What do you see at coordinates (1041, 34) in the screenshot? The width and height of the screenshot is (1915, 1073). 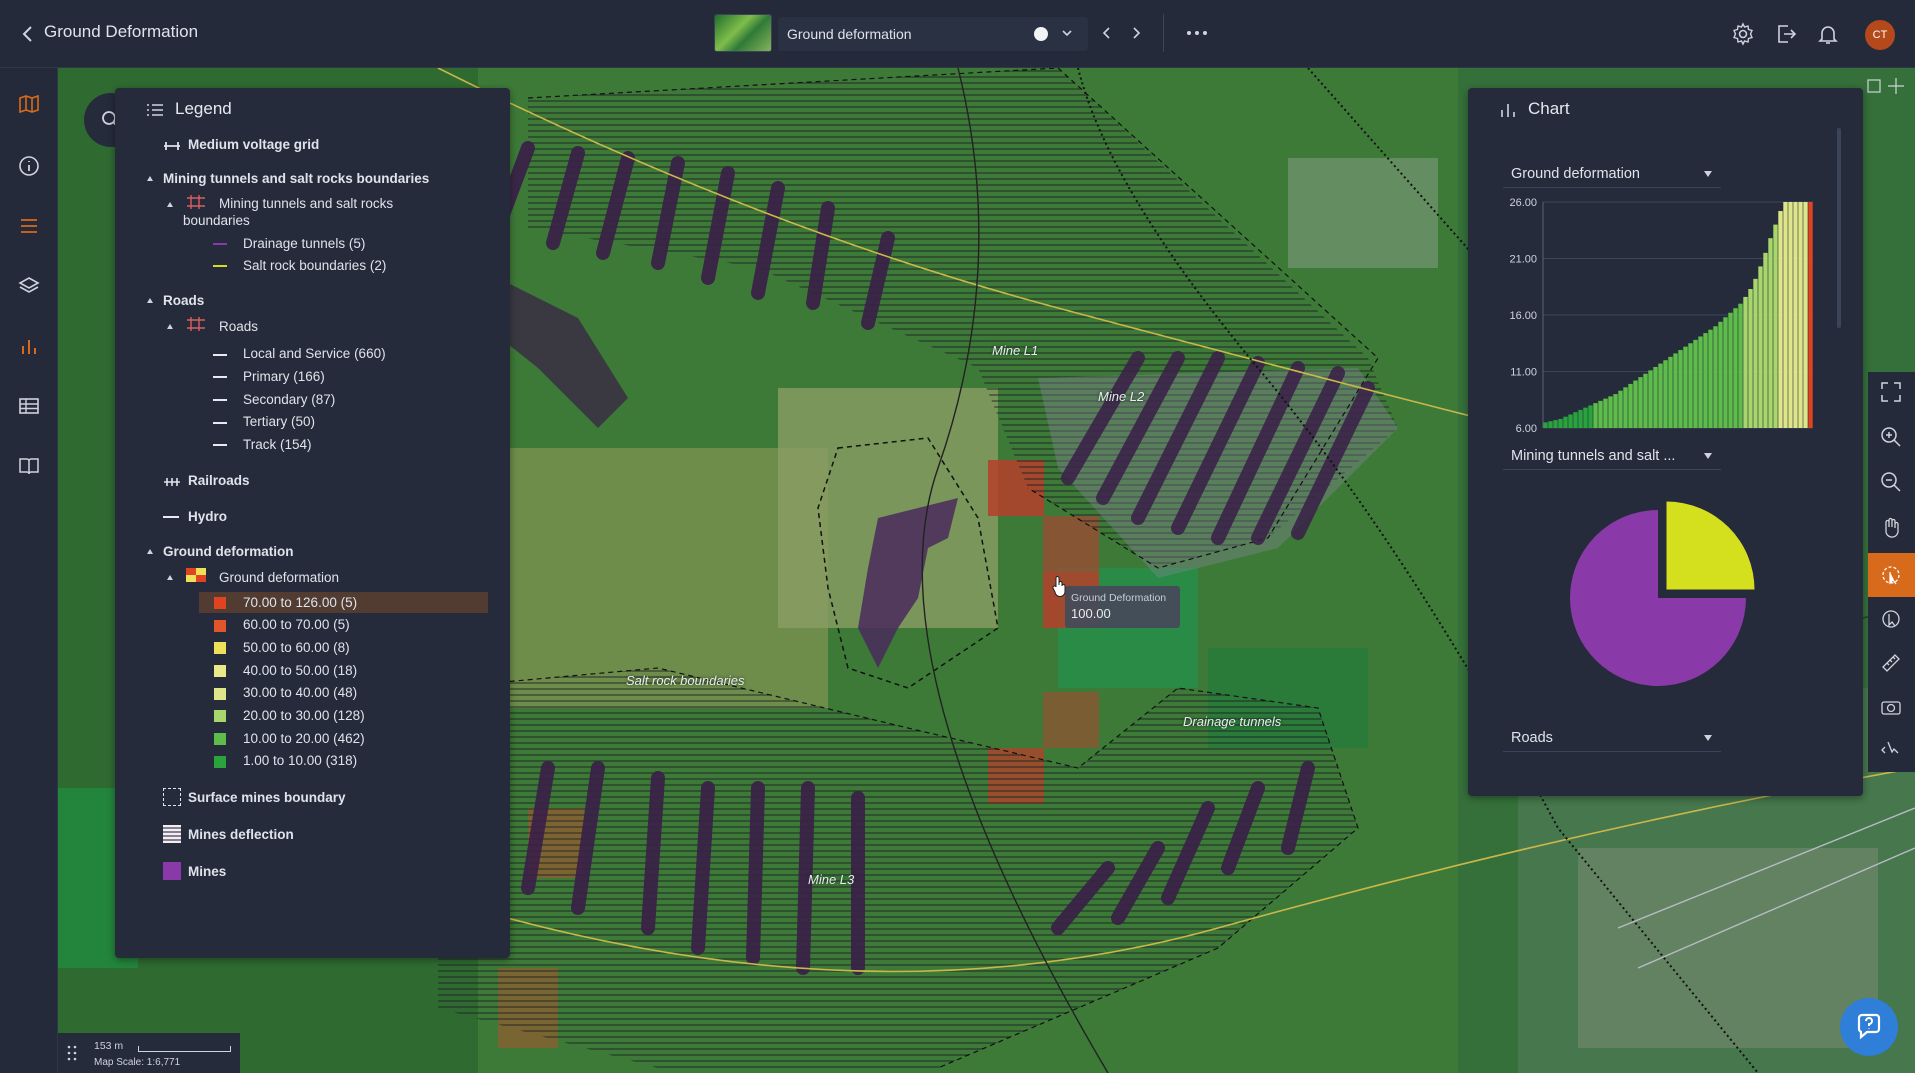 I see `visibility-toggle` at bounding box center [1041, 34].